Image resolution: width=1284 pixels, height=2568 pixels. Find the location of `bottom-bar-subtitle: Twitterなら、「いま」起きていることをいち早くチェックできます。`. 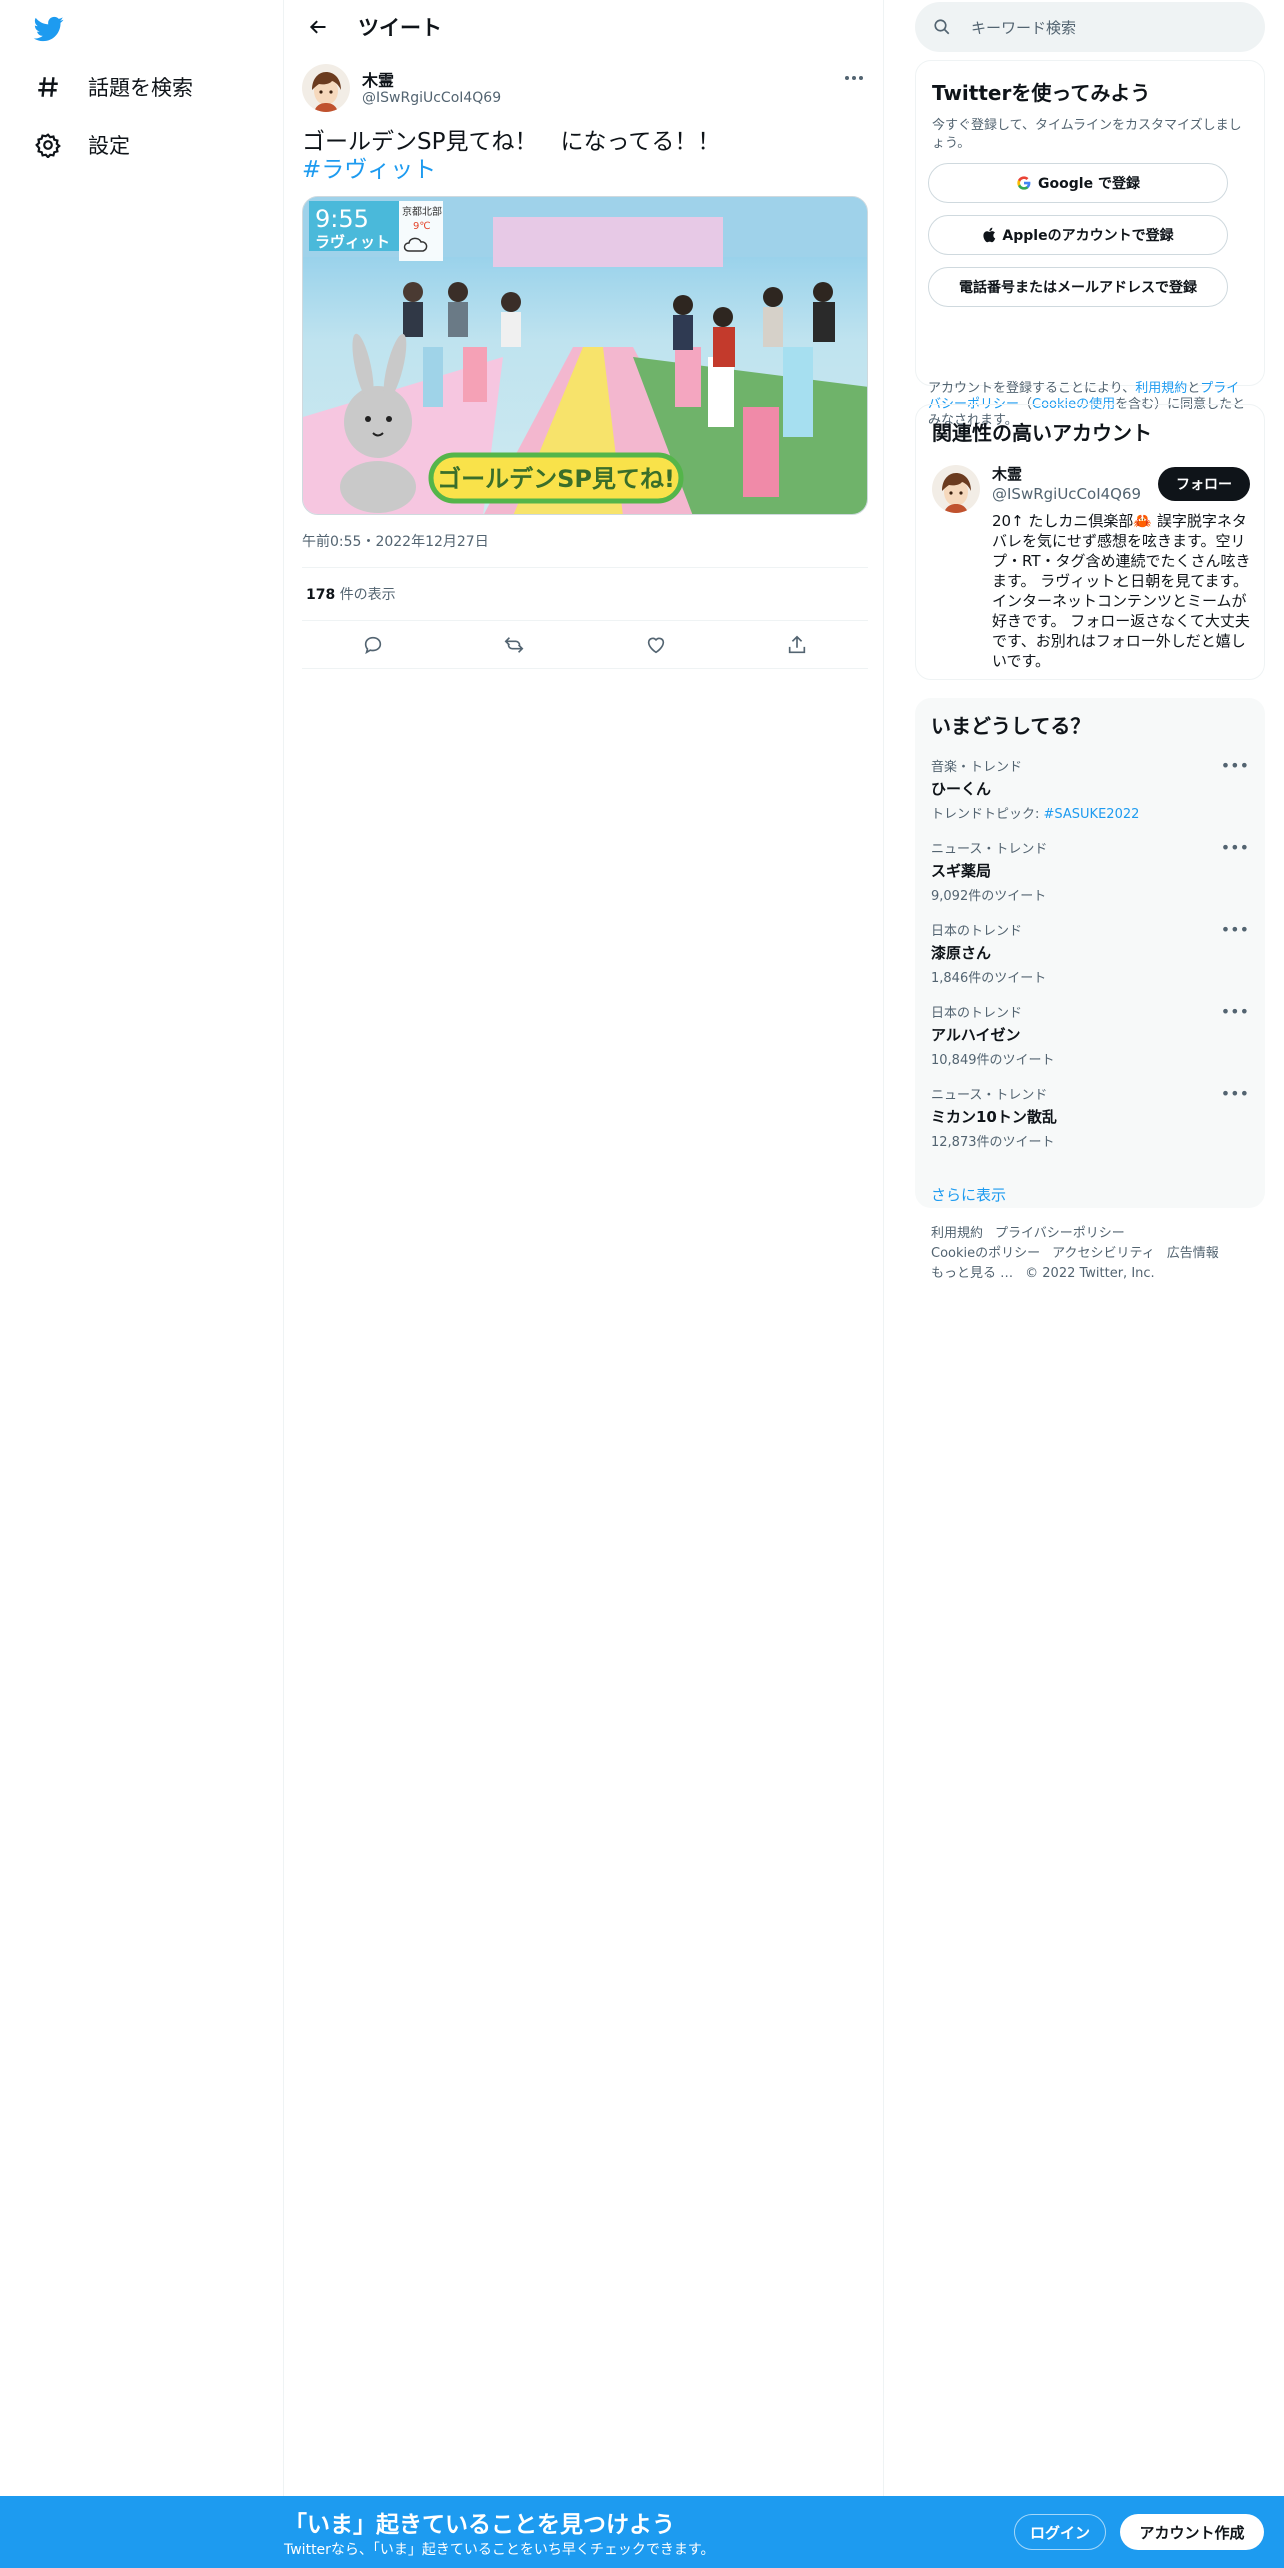

bottom-bar-subtitle: Twitterなら、「いま」起きていることをいち早くチェックできます。 is located at coordinates (499, 2550).